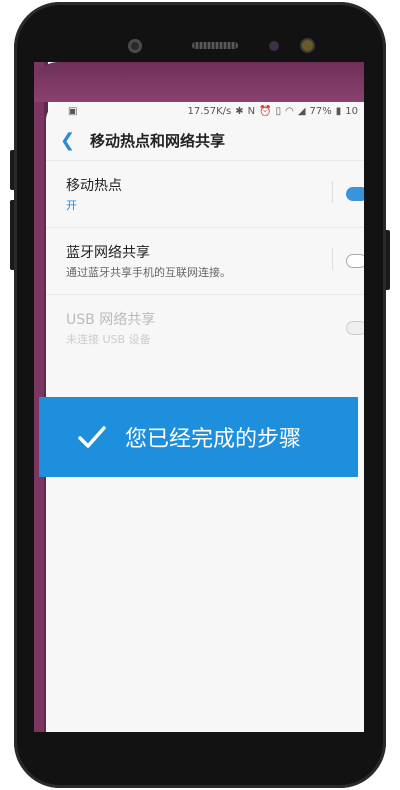 Image resolution: width=400 pixels, height=790 pixels. What do you see at coordinates (71, 205) in the screenshot?
I see `hotspot-status: 开` at bounding box center [71, 205].